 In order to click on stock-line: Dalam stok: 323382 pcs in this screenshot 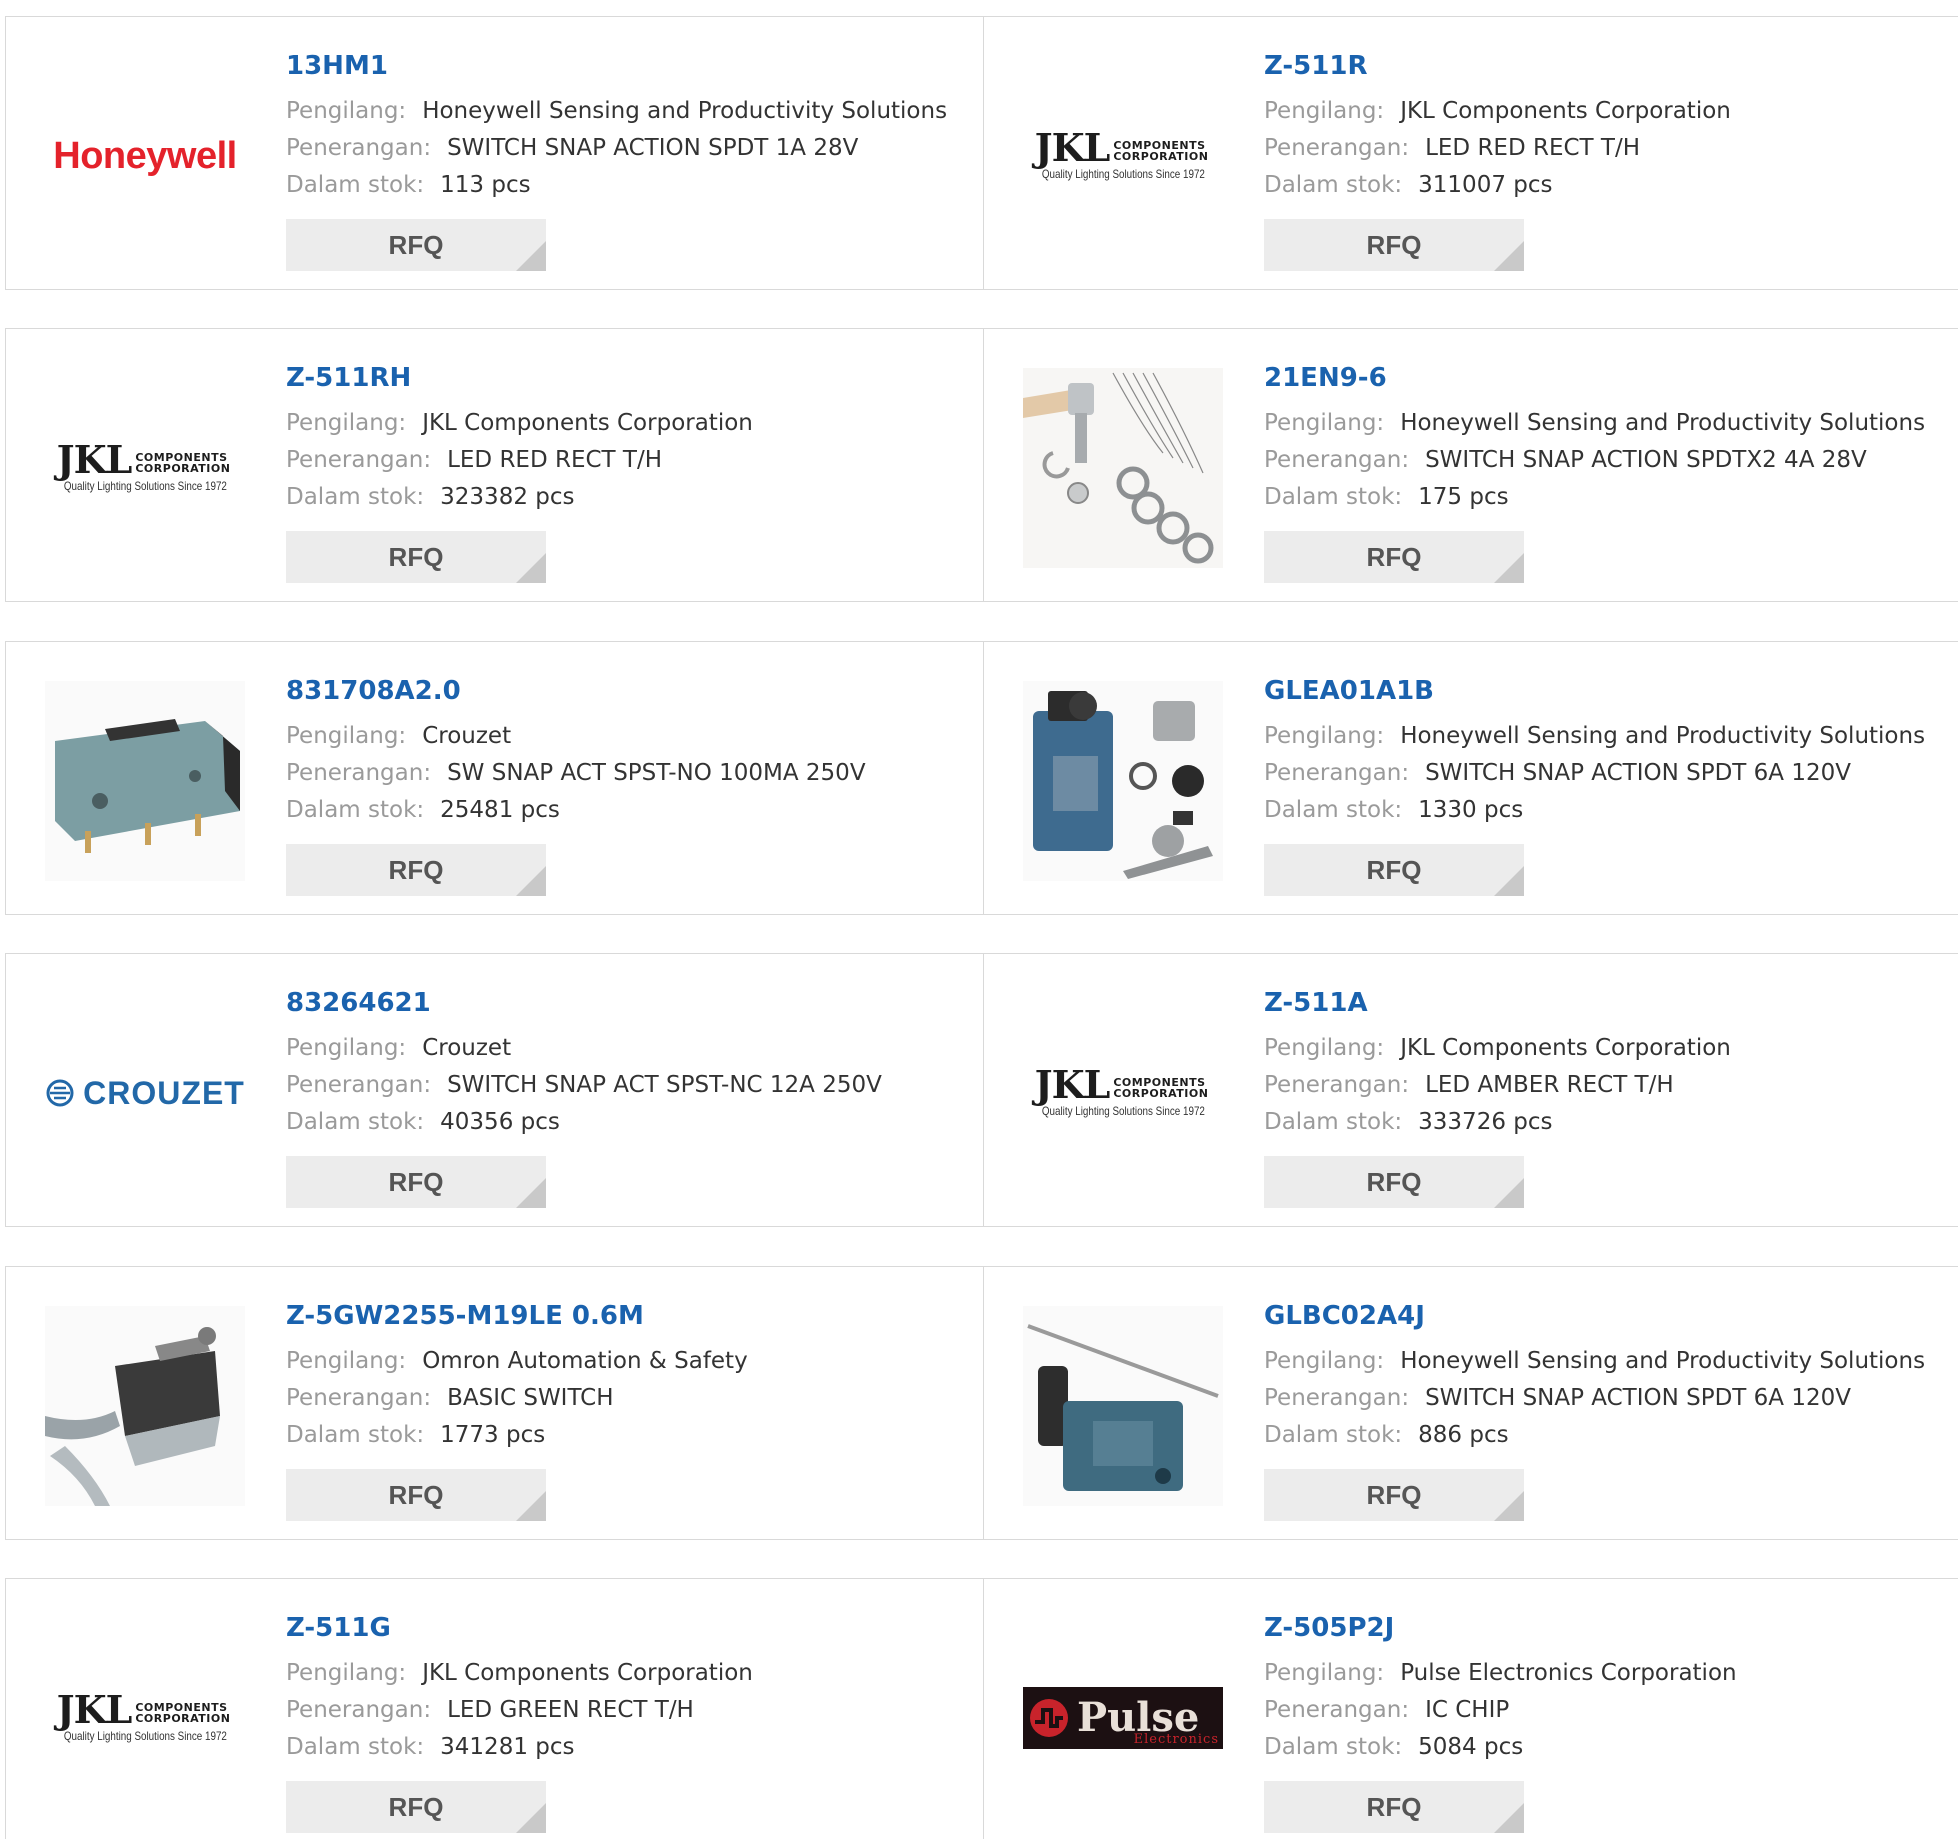, I will do `click(519, 497)`.